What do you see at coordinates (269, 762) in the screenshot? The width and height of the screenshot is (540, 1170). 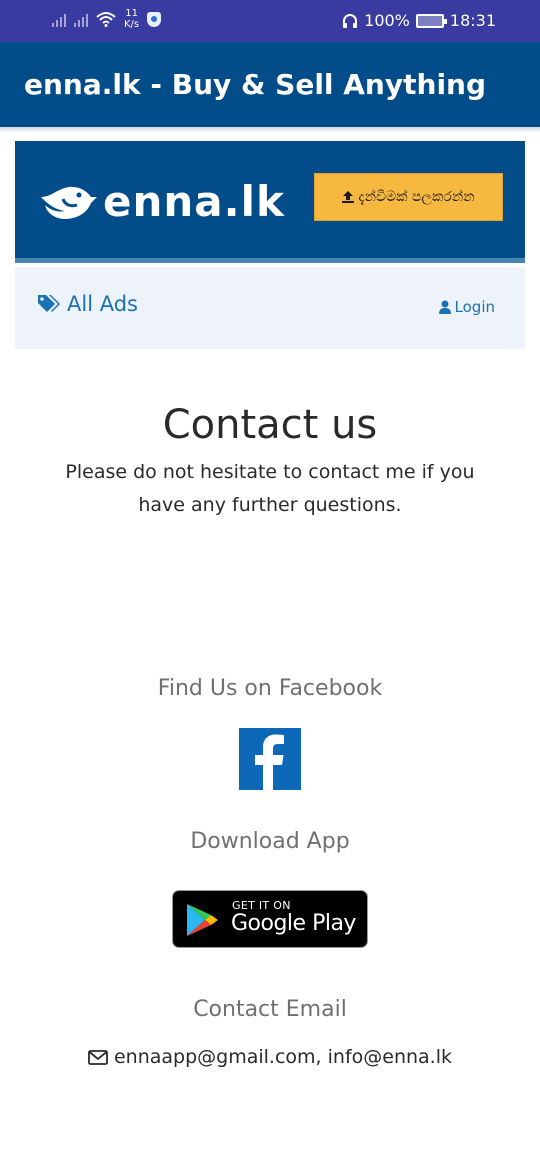 I see `facebook-f-icon` at bounding box center [269, 762].